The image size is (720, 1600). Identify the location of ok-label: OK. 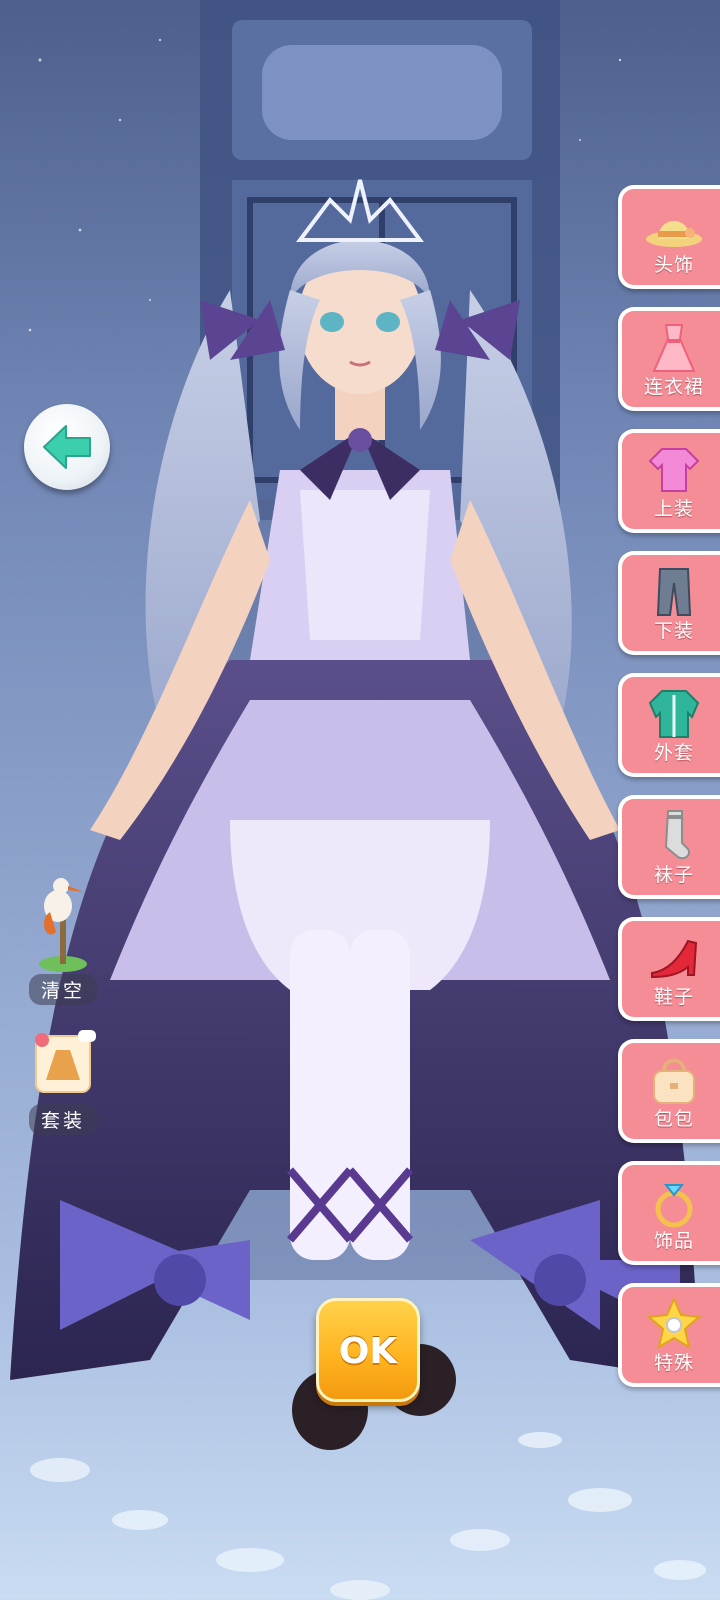
(368, 1351).